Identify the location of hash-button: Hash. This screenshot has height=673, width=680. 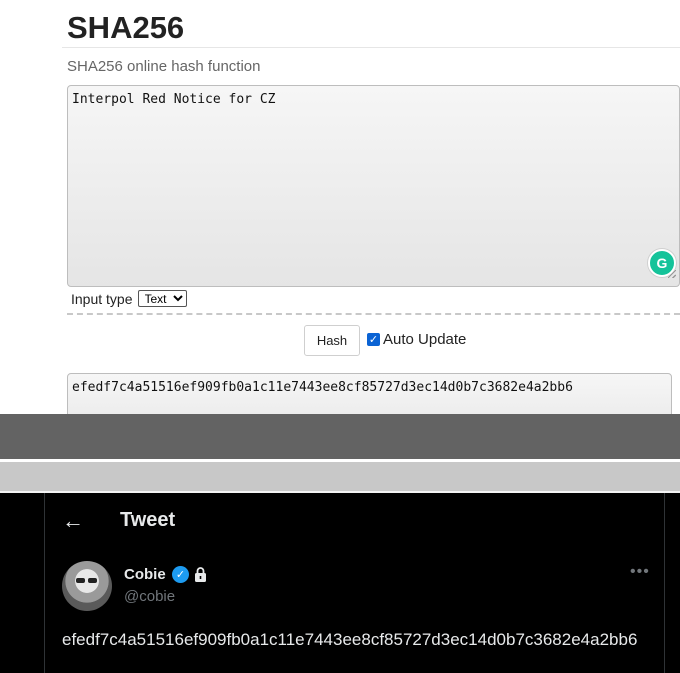
(332, 340).